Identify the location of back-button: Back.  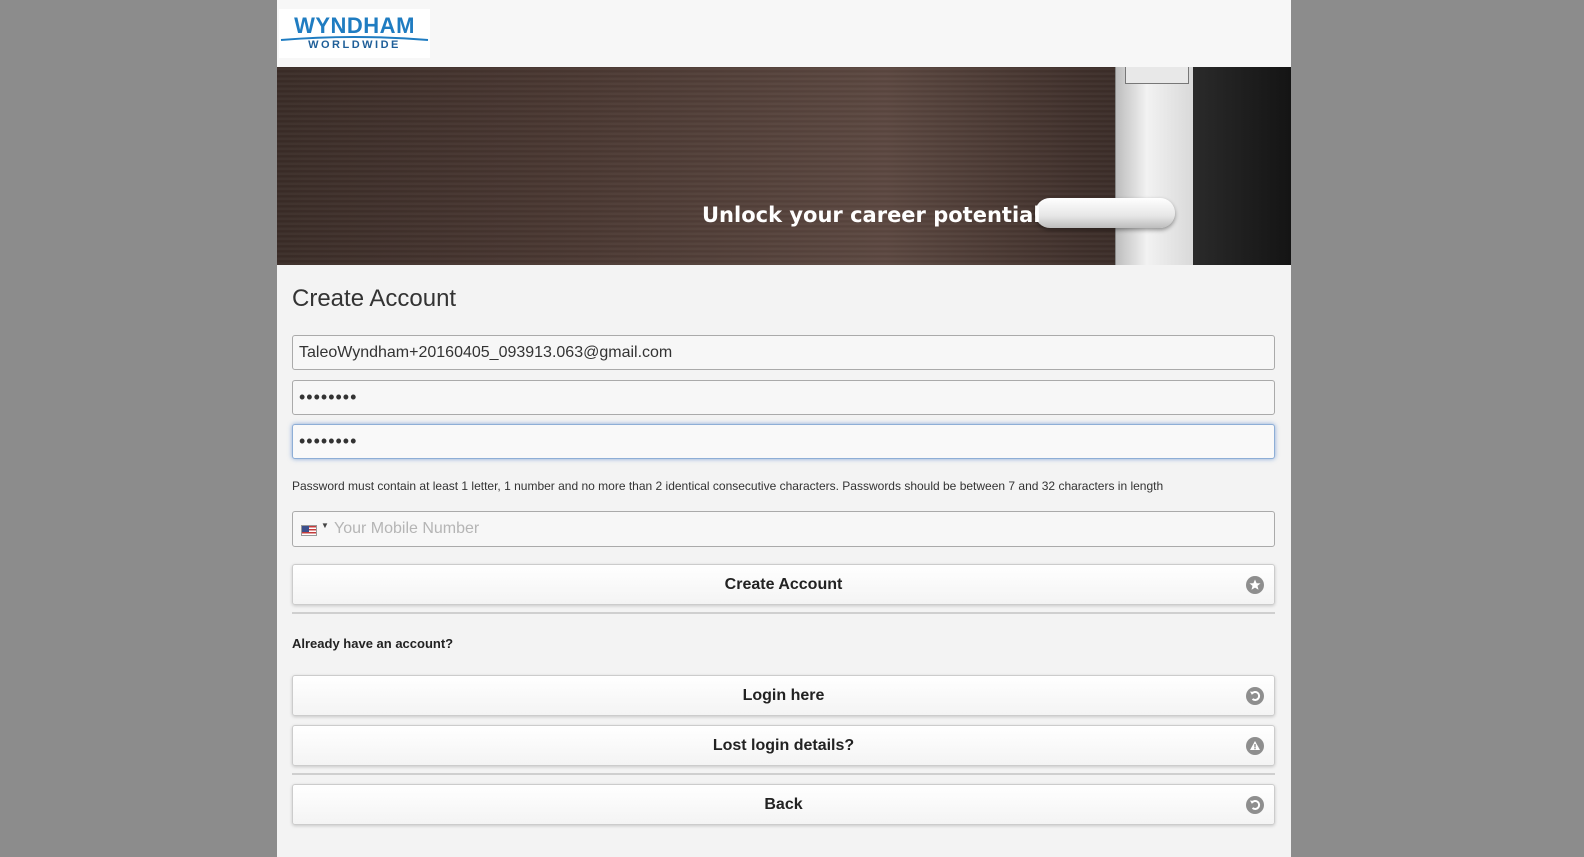
(783, 804).